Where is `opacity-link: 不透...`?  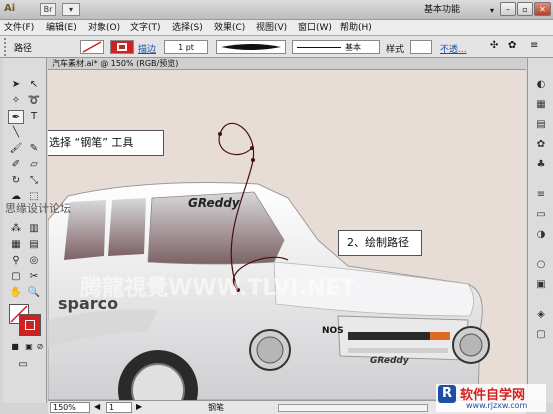 opacity-link: 不透... is located at coordinates (453, 48).